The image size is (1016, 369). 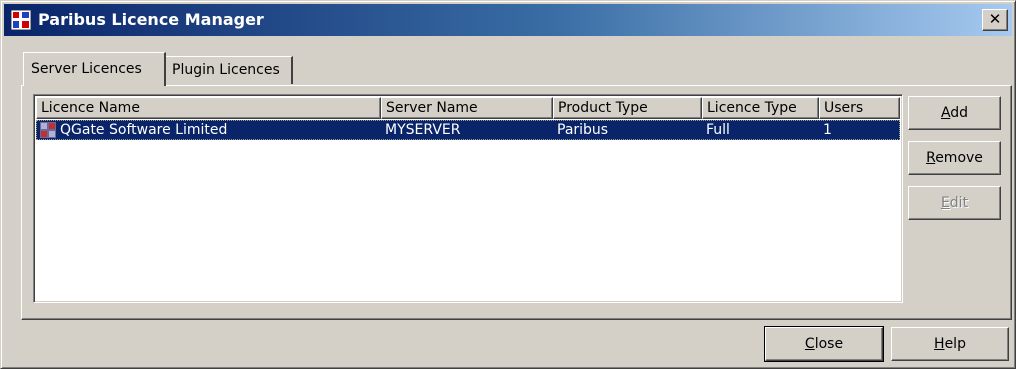 I want to click on close-button: Close, so click(x=824, y=344).